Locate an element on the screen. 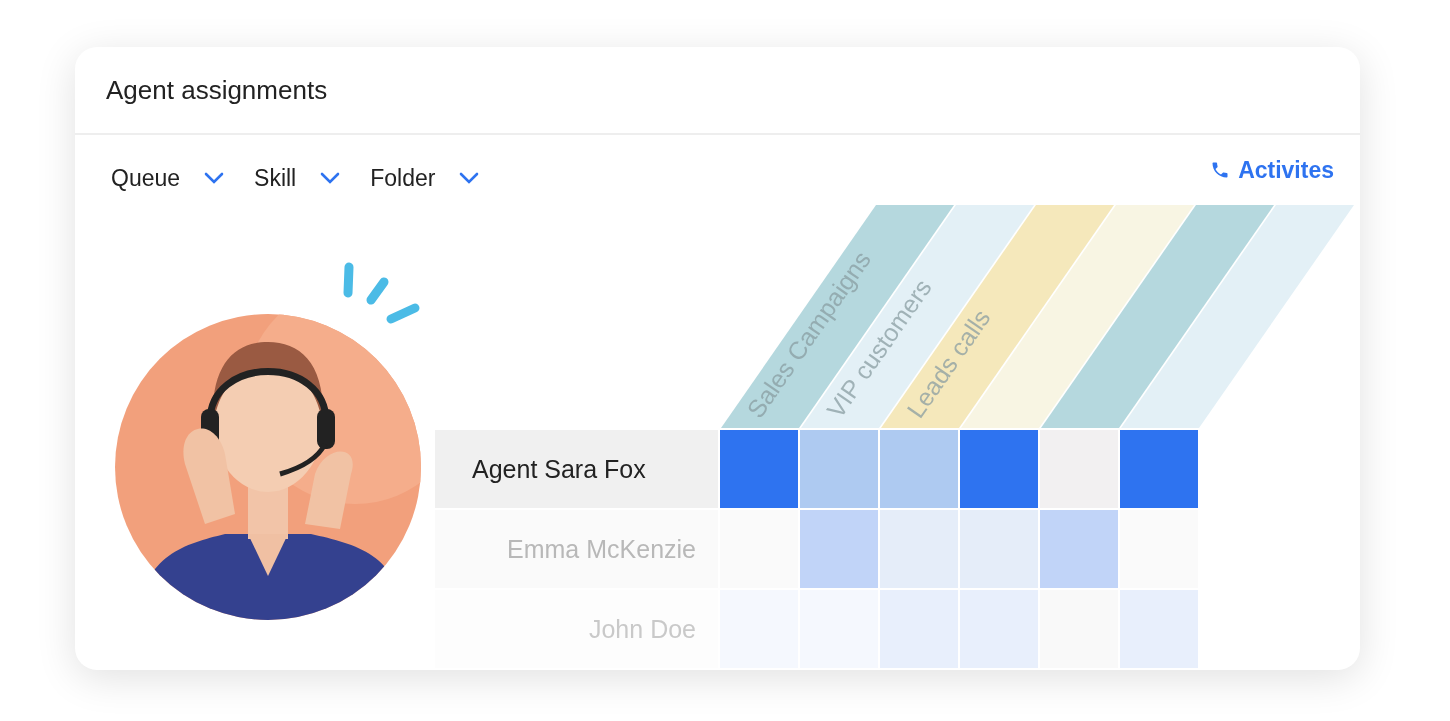 The height and width of the screenshot is (721, 1450). activities-link: Activites is located at coordinates (1272, 170).